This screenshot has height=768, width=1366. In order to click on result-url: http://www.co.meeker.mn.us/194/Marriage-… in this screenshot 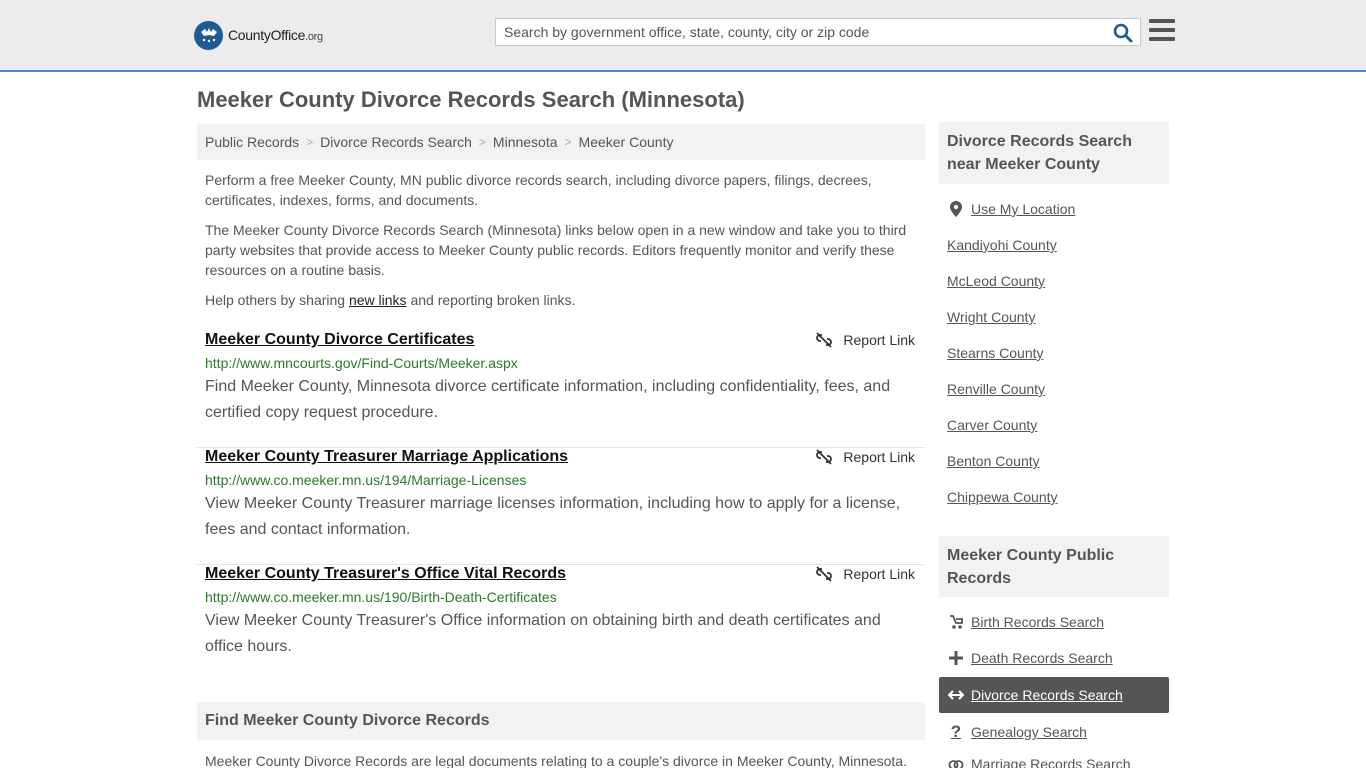, I will do `click(366, 480)`.